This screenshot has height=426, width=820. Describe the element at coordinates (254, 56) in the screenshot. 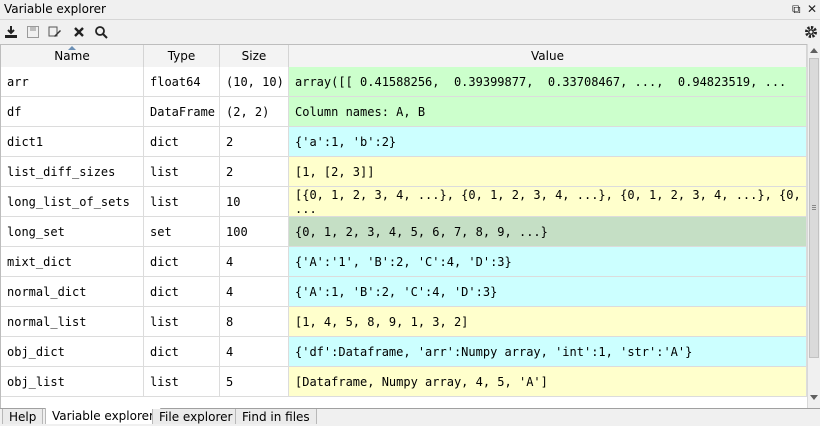

I see `column-header-size: Size` at that location.